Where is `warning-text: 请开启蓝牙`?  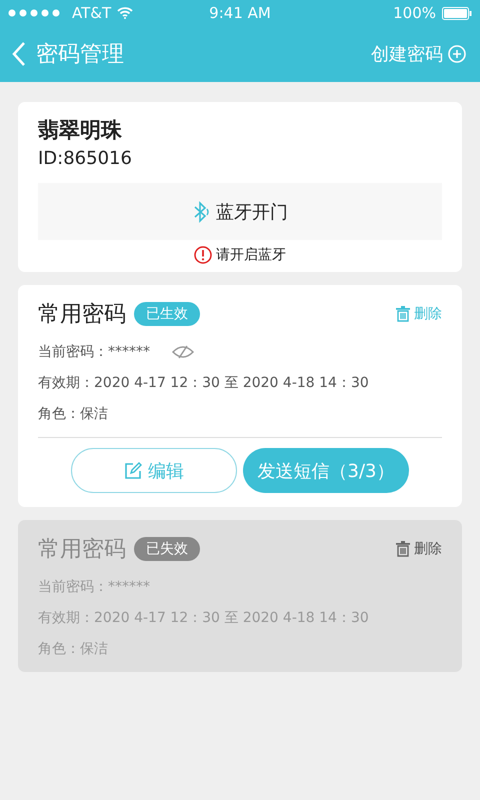 warning-text: 请开启蓝牙 is located at coordinates (251, 255).